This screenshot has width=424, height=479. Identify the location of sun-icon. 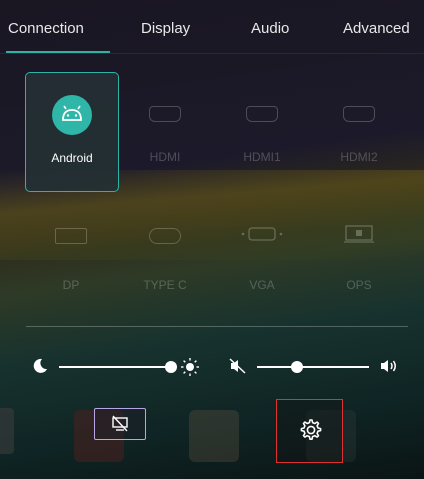
(190, 369).